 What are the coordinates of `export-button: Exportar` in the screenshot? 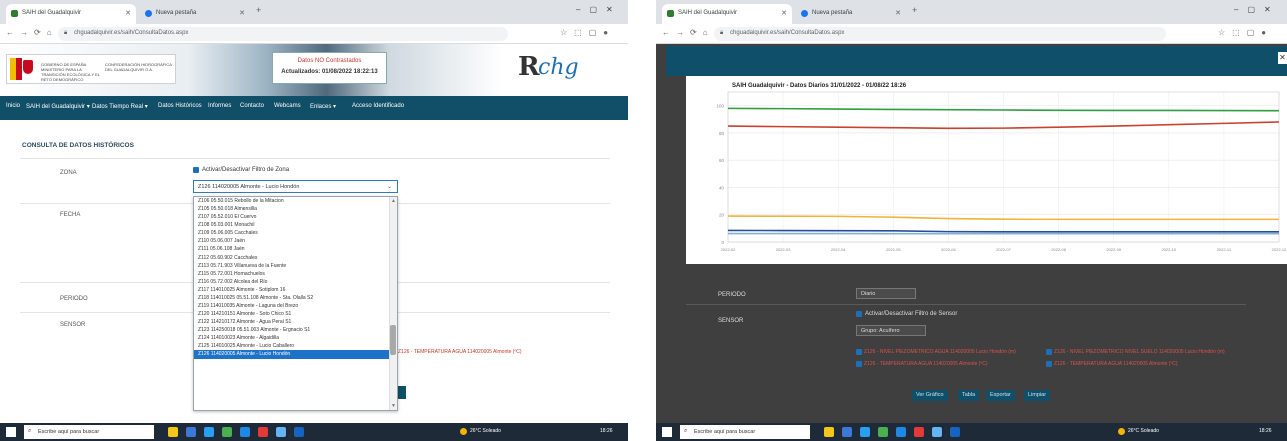 It's located at (1000, 395).